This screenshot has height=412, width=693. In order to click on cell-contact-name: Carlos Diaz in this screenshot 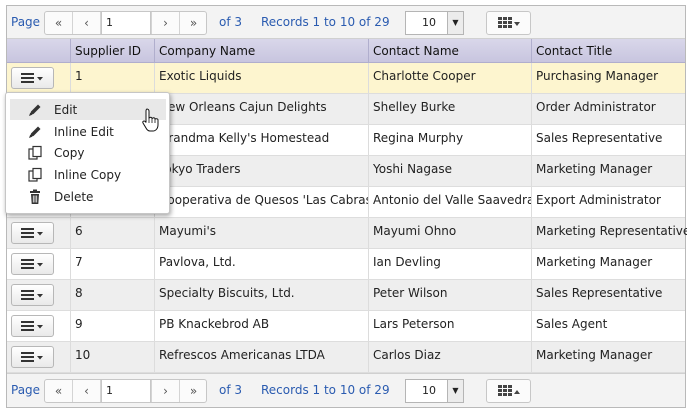, I will do `click(449, 357)`.